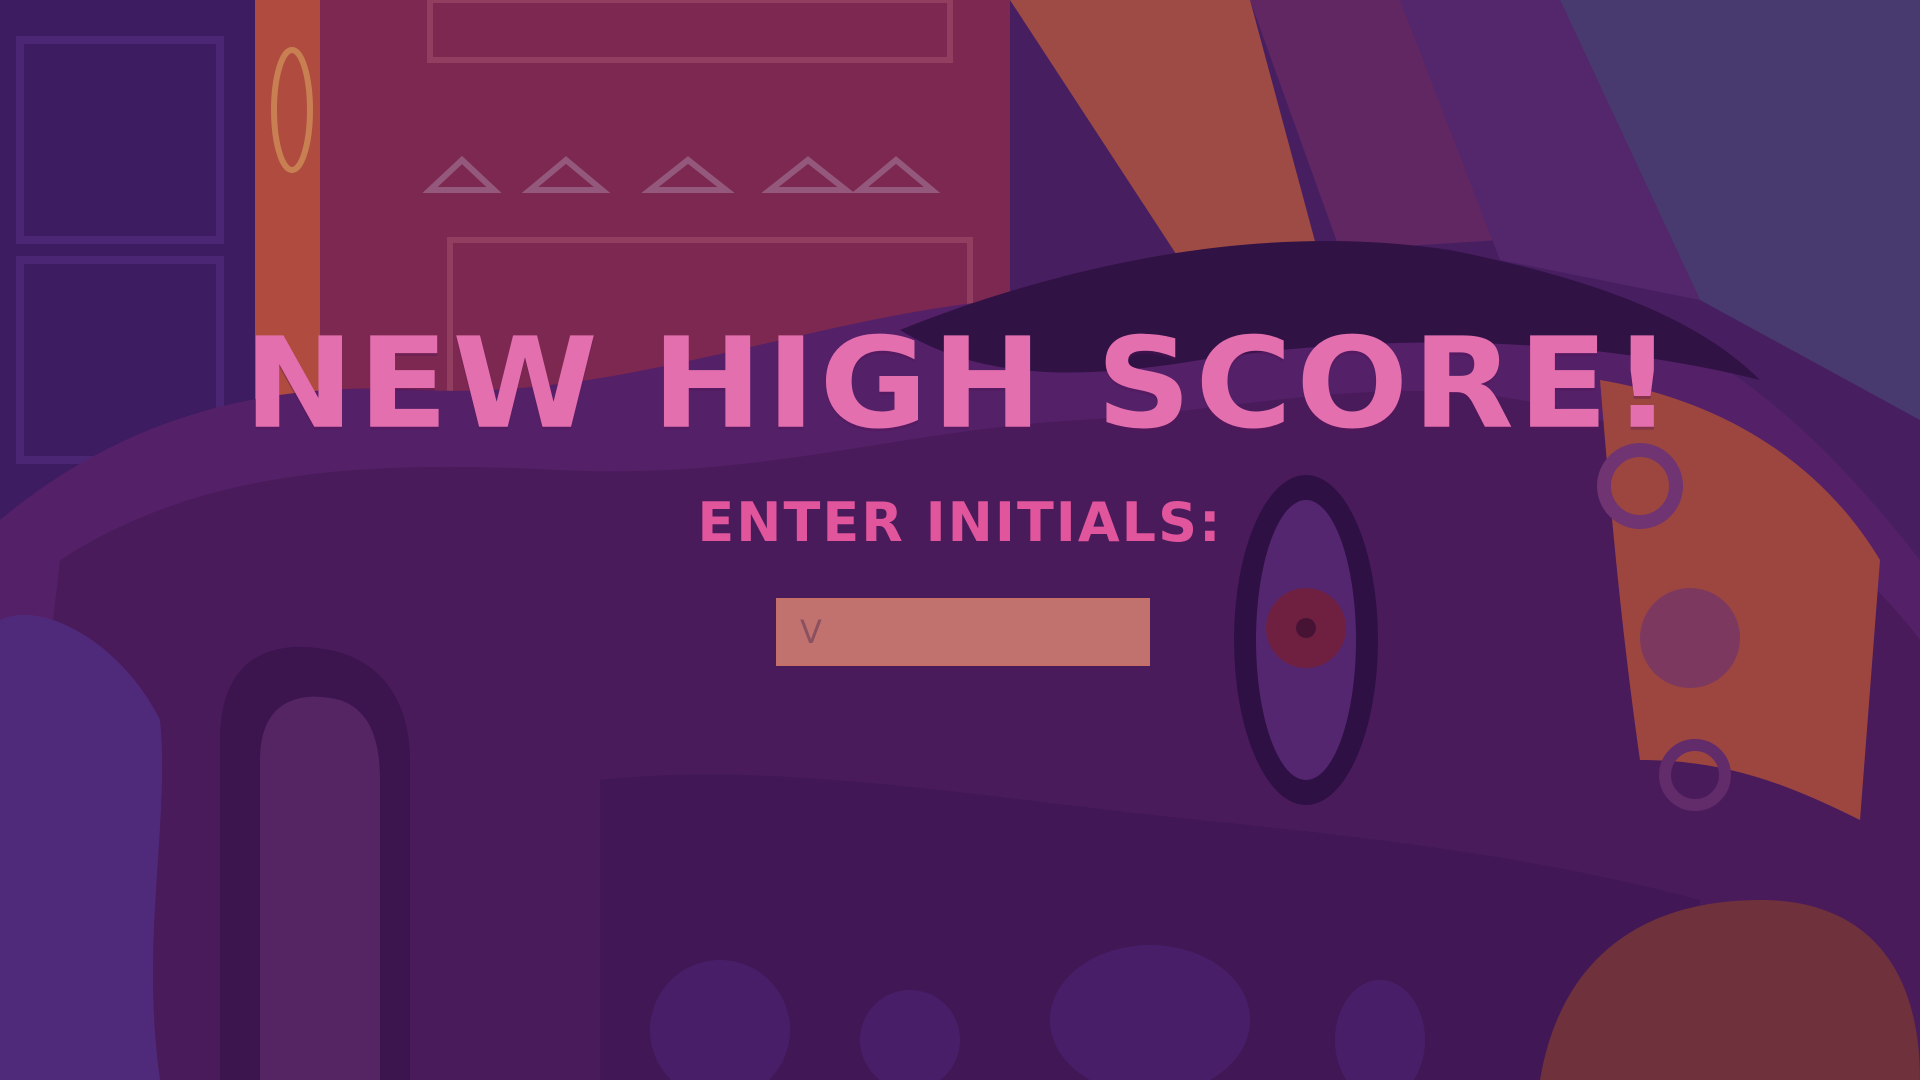  What do you see at coordinates (963, 632) in the screenshot?
I see `initials-input` at bounding box center [963, 632].